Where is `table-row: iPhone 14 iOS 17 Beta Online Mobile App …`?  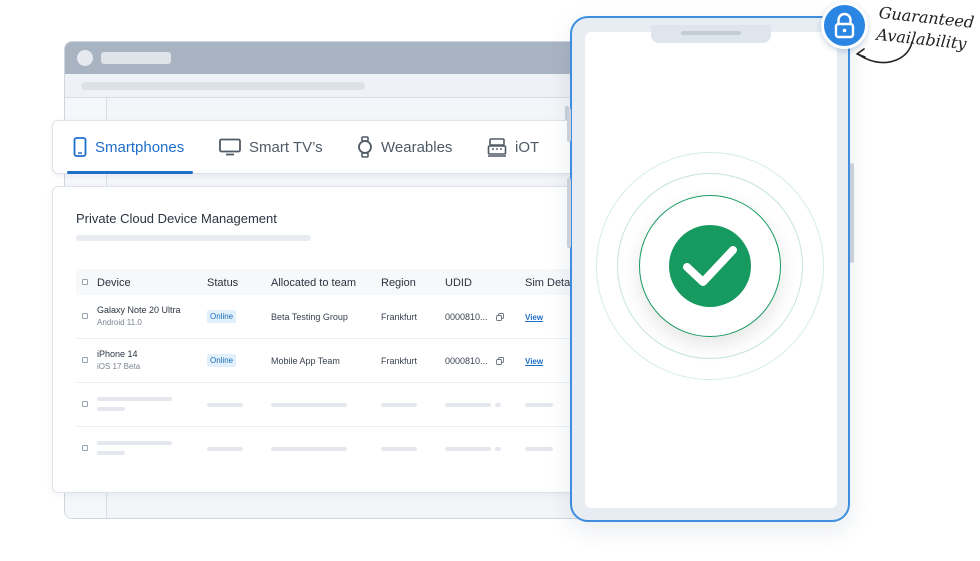 table-row: iPhone 14 iOS 17 Beta Online Mobile App … is located at coordinates (333, 361).